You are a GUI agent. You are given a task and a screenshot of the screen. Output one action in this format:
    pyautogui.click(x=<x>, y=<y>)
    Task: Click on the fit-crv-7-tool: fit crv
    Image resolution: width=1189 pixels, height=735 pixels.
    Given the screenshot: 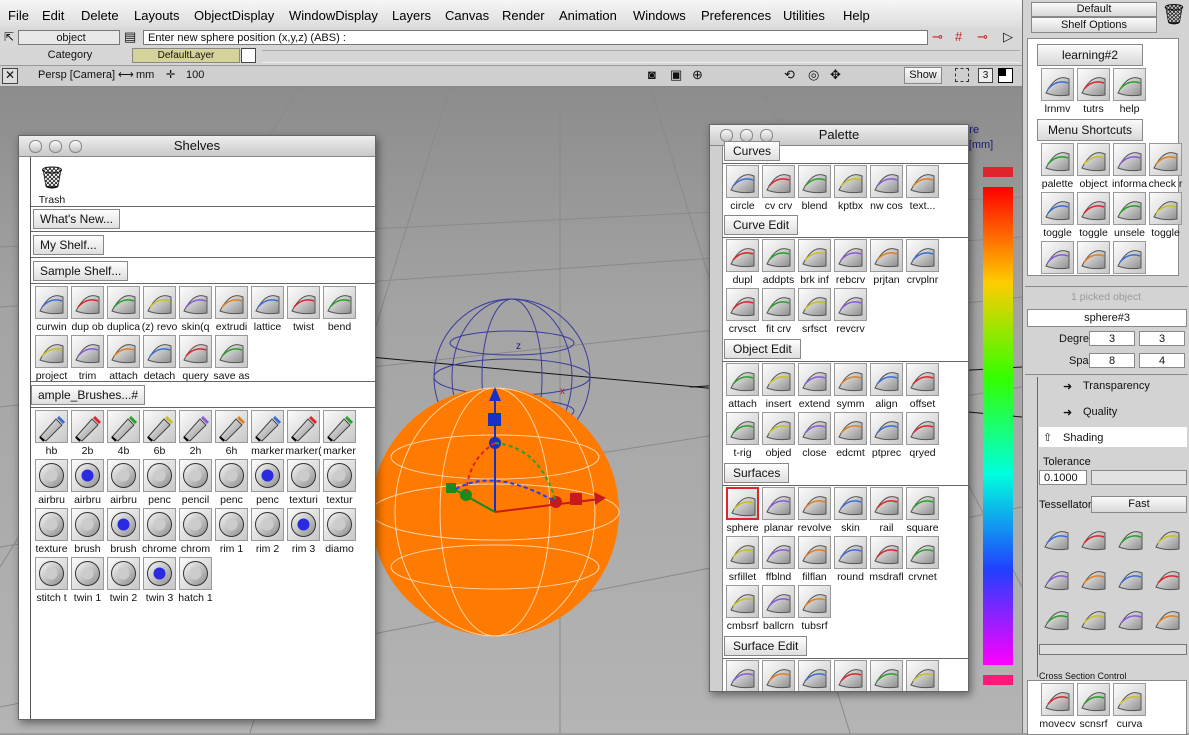 What is the action you would take?
    pyautogui.click(x=778, y=312)
    